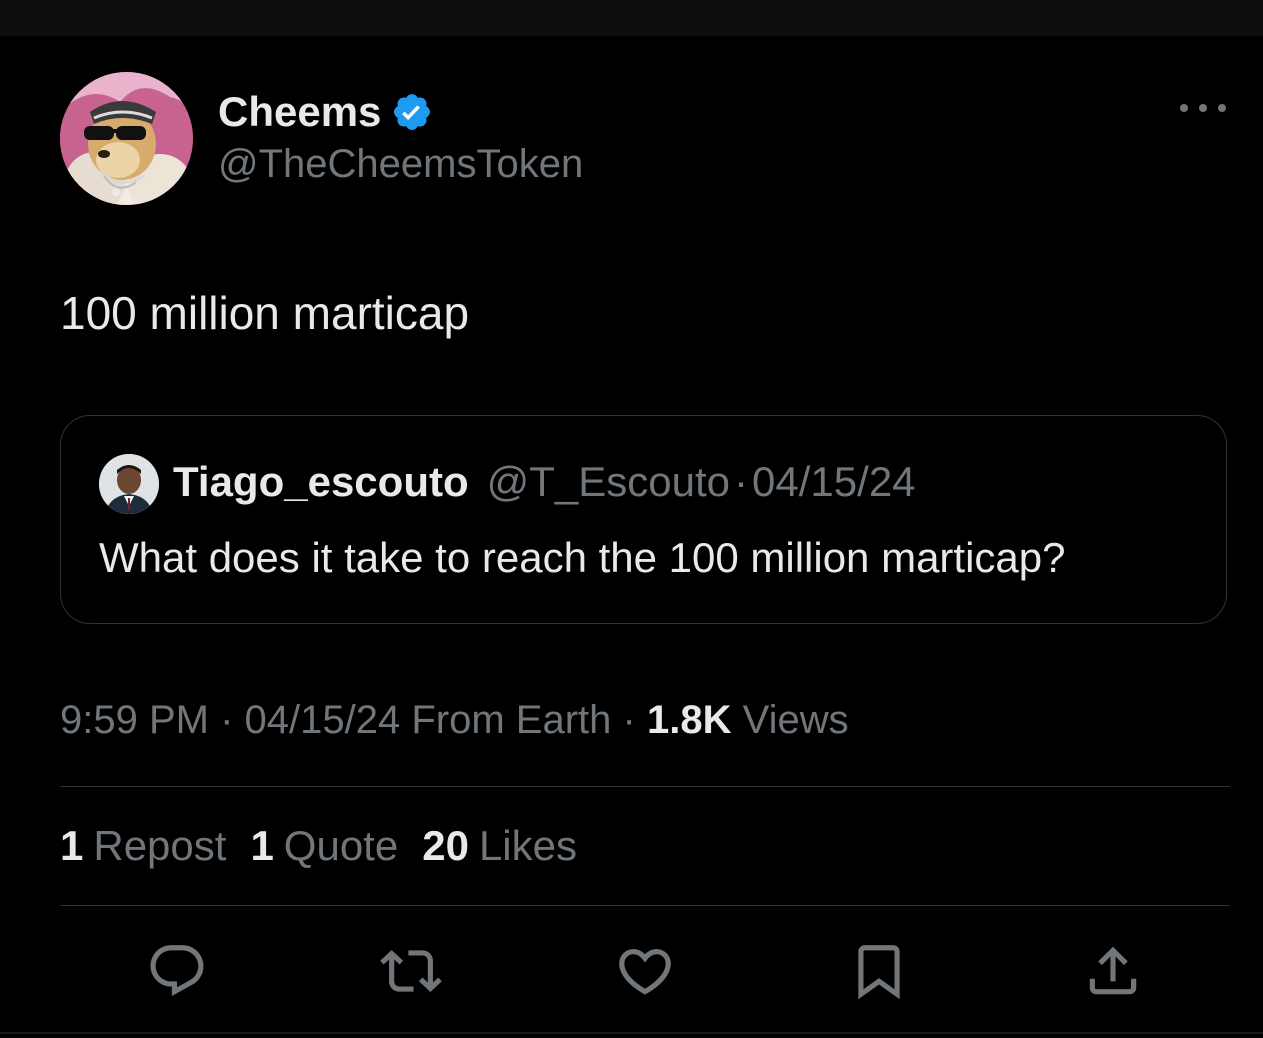 Image resolution: width=1263 pixels, height=1038 pixels. I want to click on reply-button, so click(177, 971).